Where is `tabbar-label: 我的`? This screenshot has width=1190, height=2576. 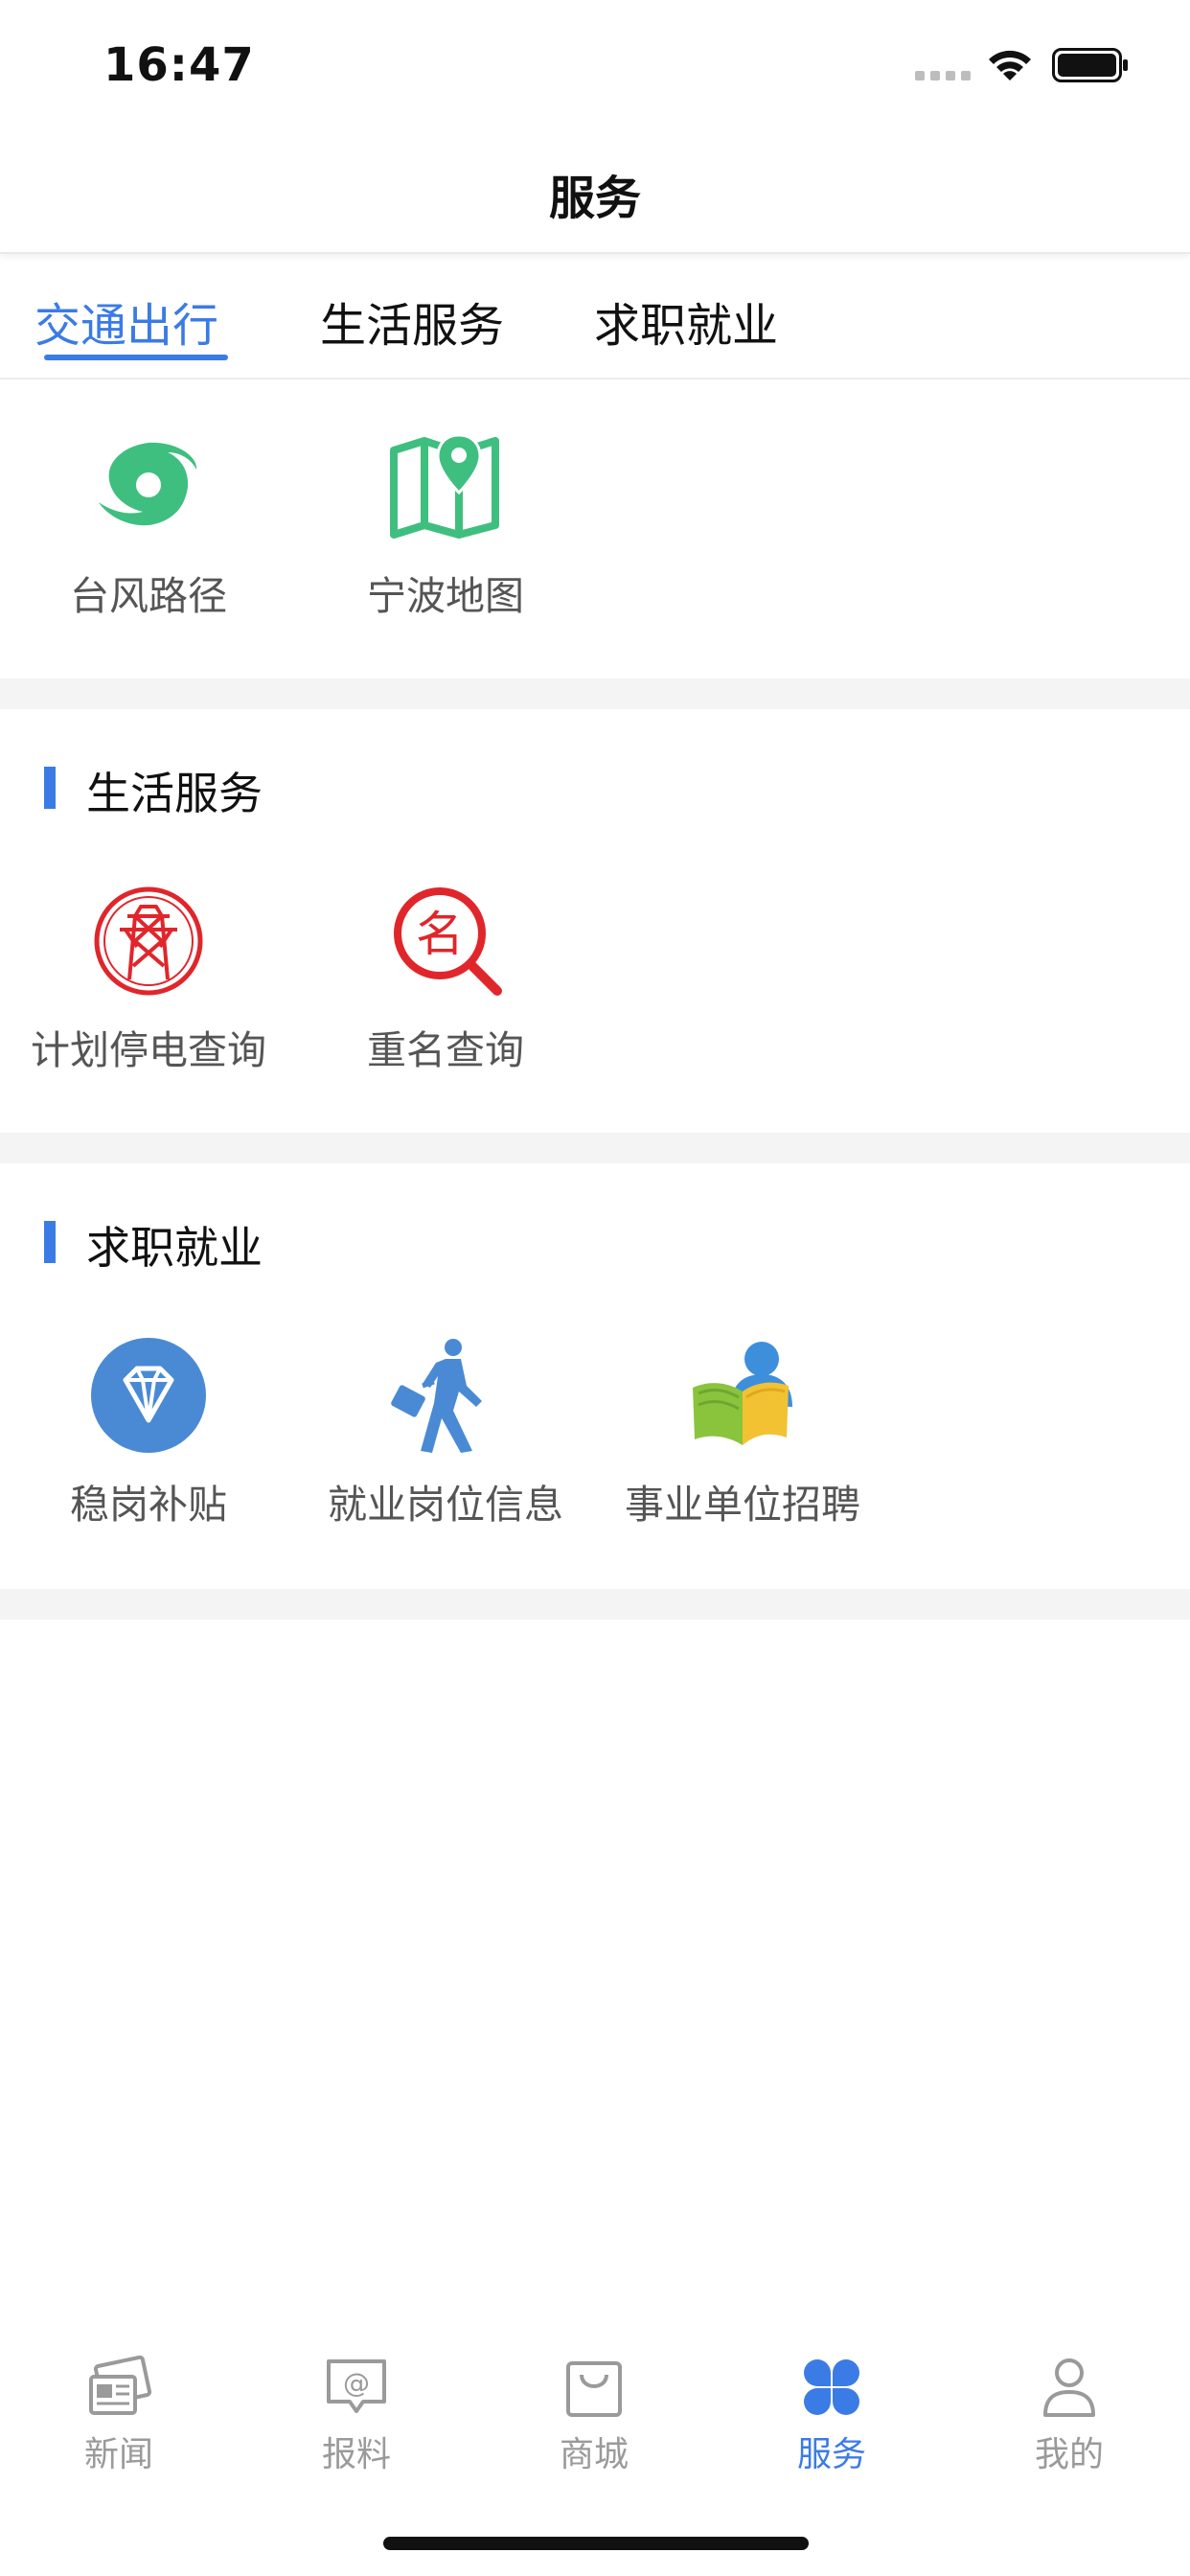
tabbar-label: 我的 is located at coordinates (1069, 2454).